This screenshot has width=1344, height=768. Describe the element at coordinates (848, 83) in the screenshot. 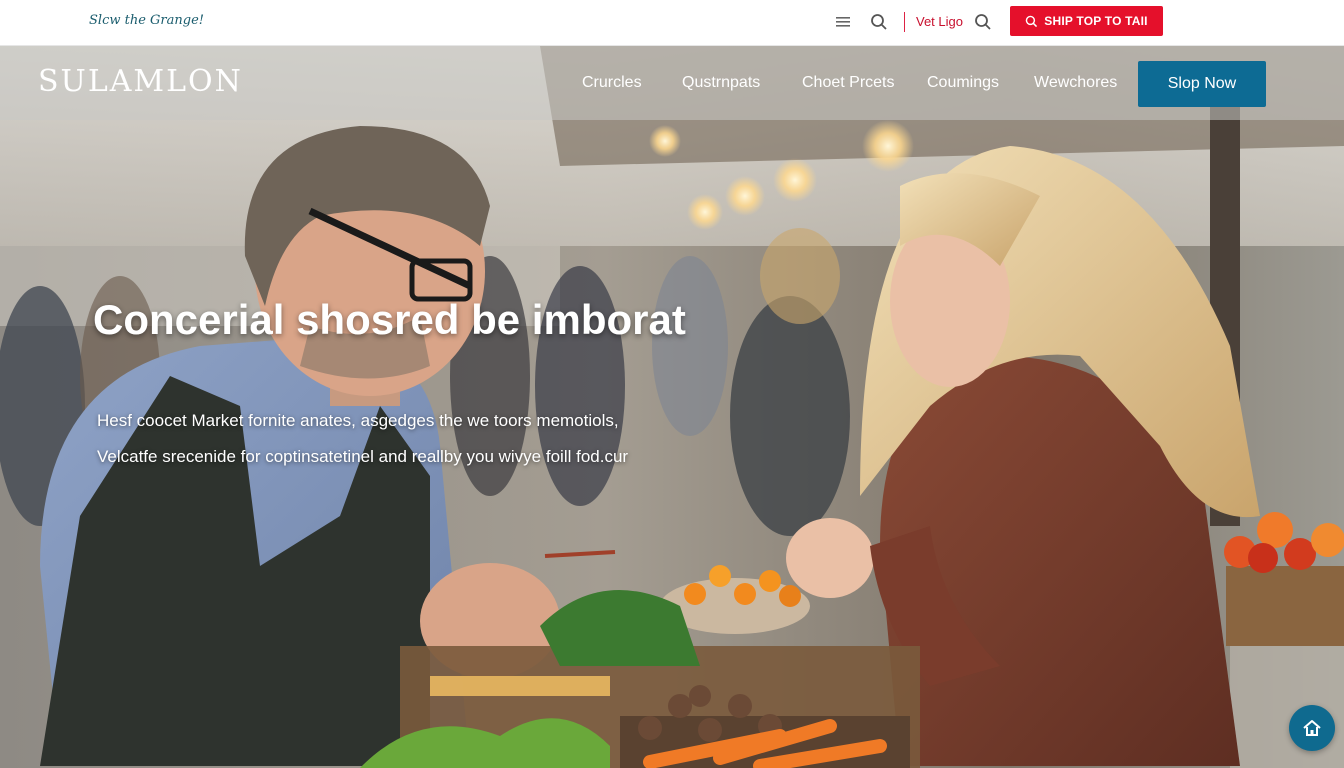

I see `nav-item-choet-prcets: Choet Prcets` at that location.